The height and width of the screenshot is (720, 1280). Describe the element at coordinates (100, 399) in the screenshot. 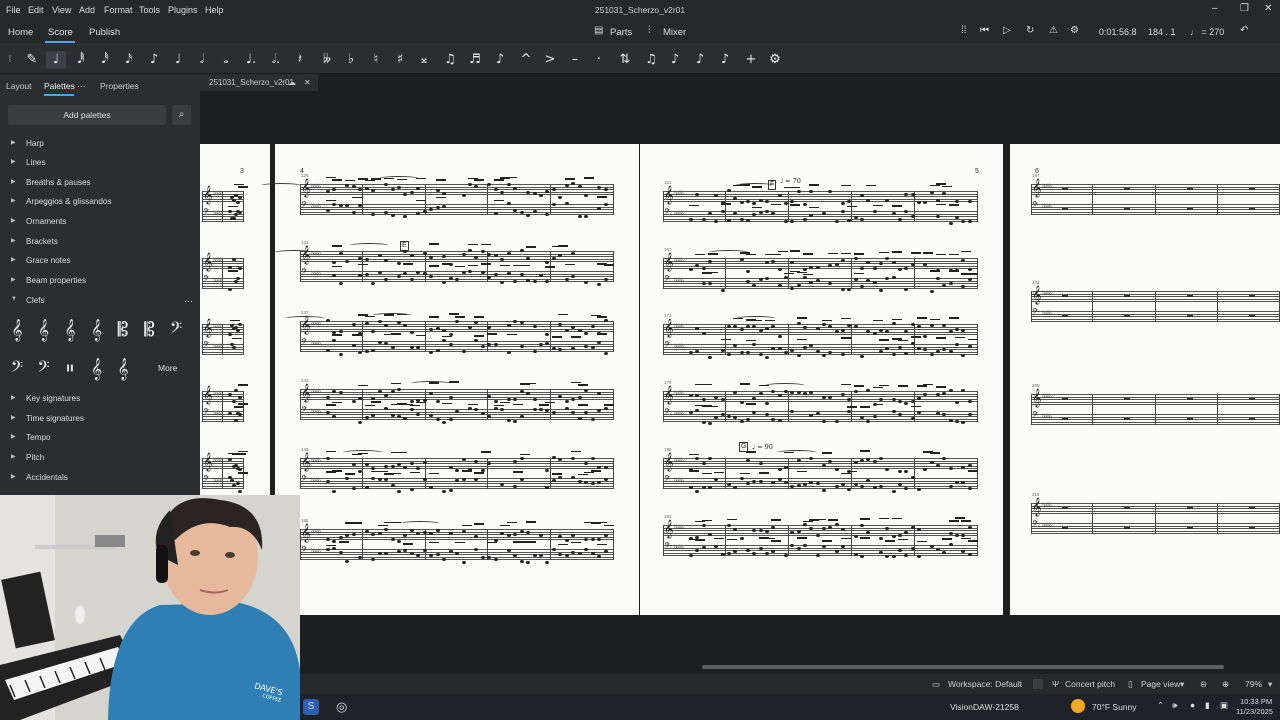

I see `palette-key-signatures: ▶ Key signatures` at that location.